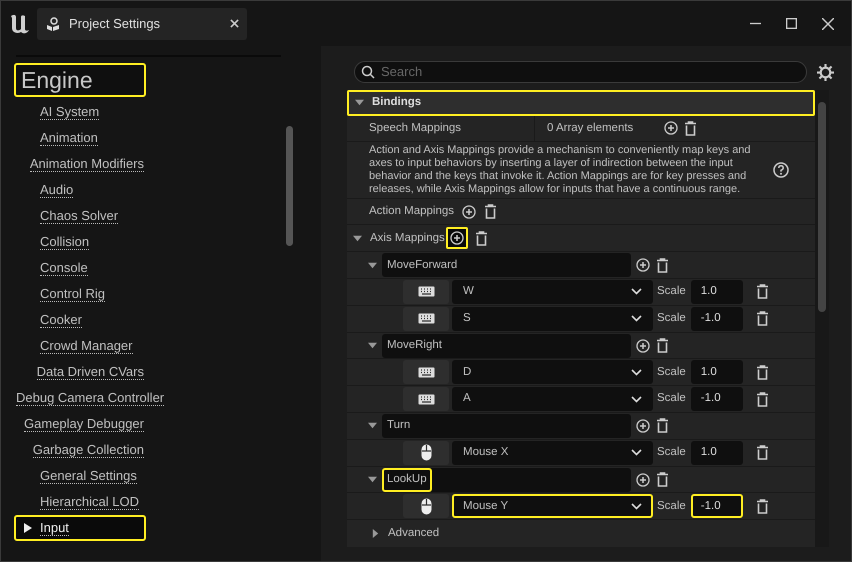 The image size is (852, 562). I want to click on category-link: Console, so click(64, 268).